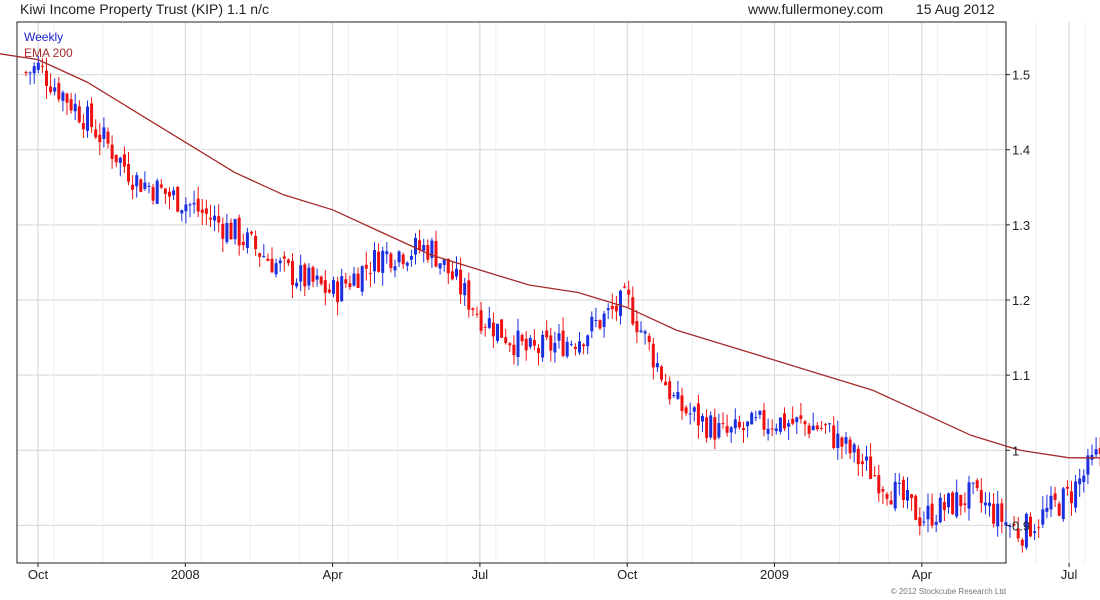 This screenshot has height=600, width=1100. Describe the element at coordinates (185, 574) in the screenshot. I see `x-tick-label: 2008` at that location.